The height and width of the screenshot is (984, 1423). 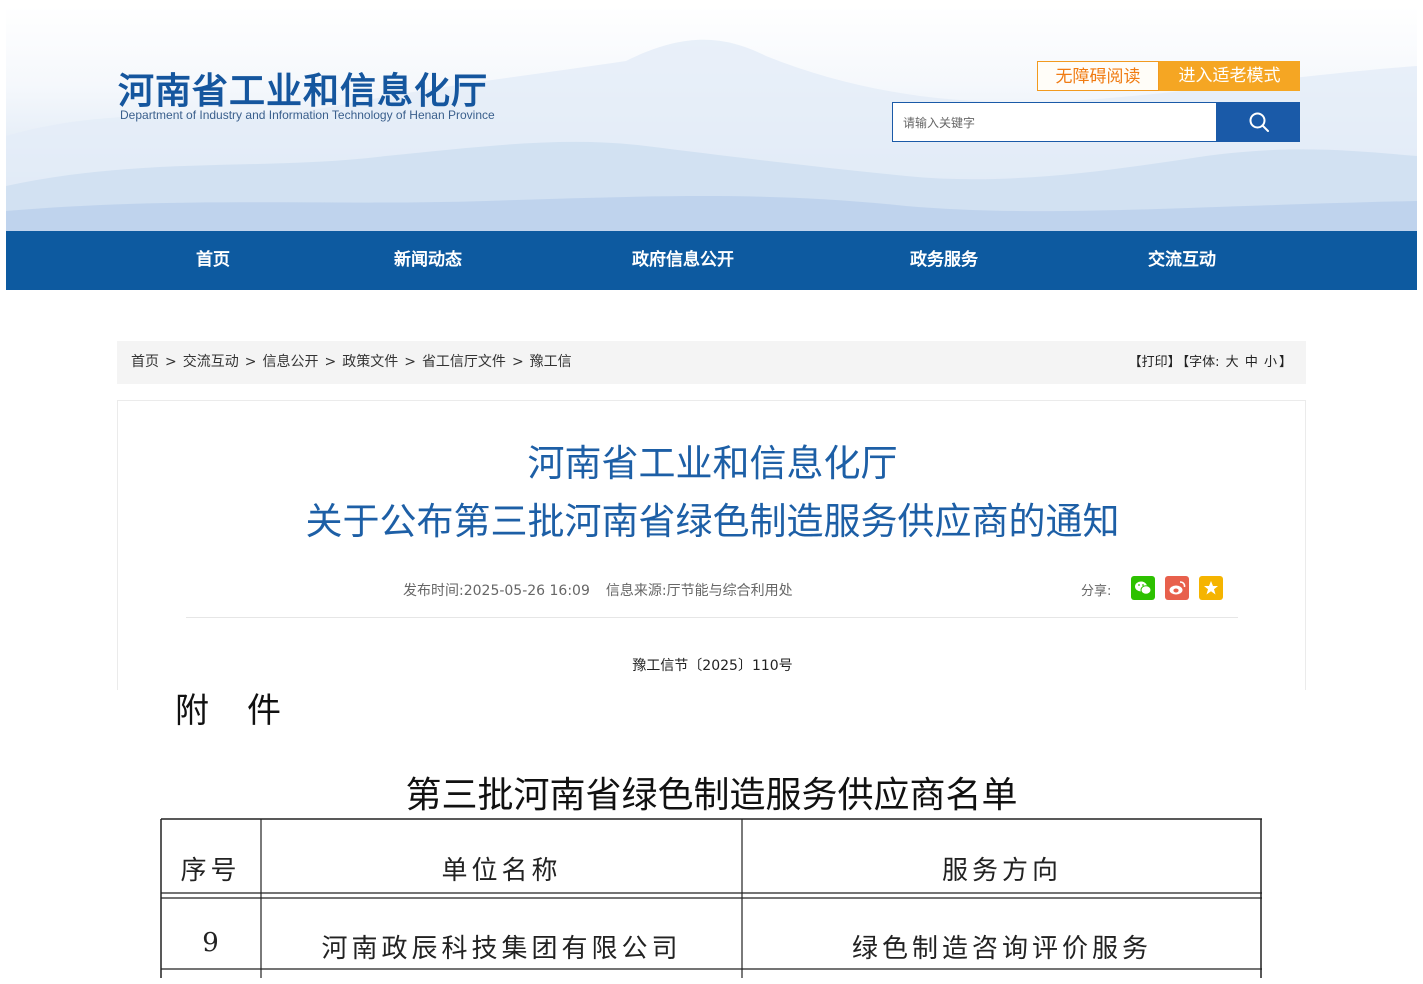 I want to click on font-medium-button: 中, so click(x=1251, y=362).